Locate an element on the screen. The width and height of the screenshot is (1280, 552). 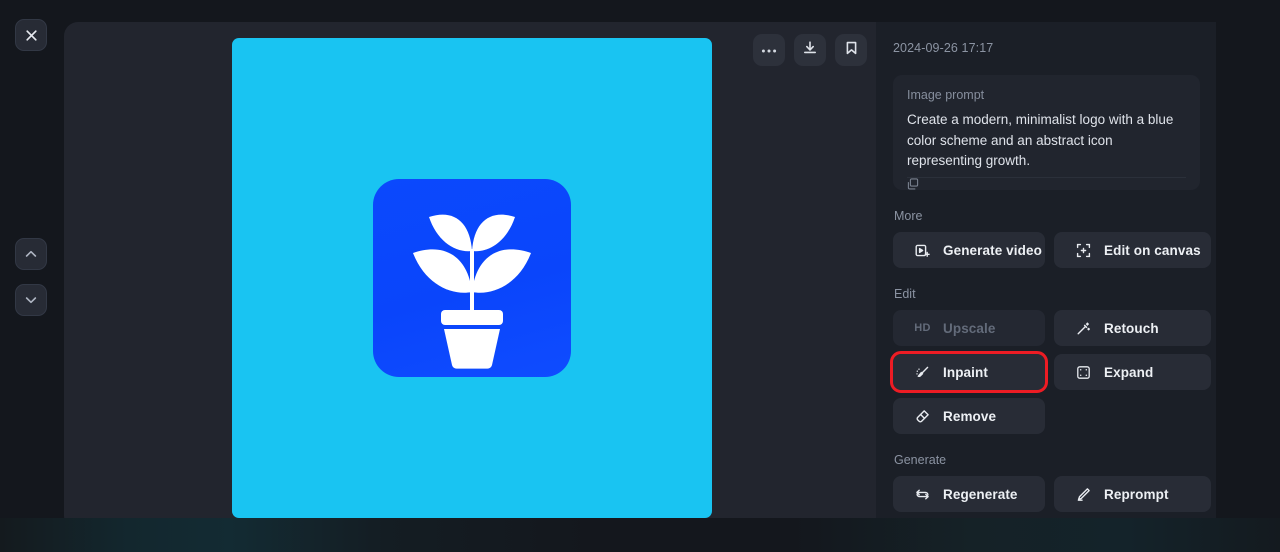
upscale-label: Upscale is located at coordinates (969, 328).